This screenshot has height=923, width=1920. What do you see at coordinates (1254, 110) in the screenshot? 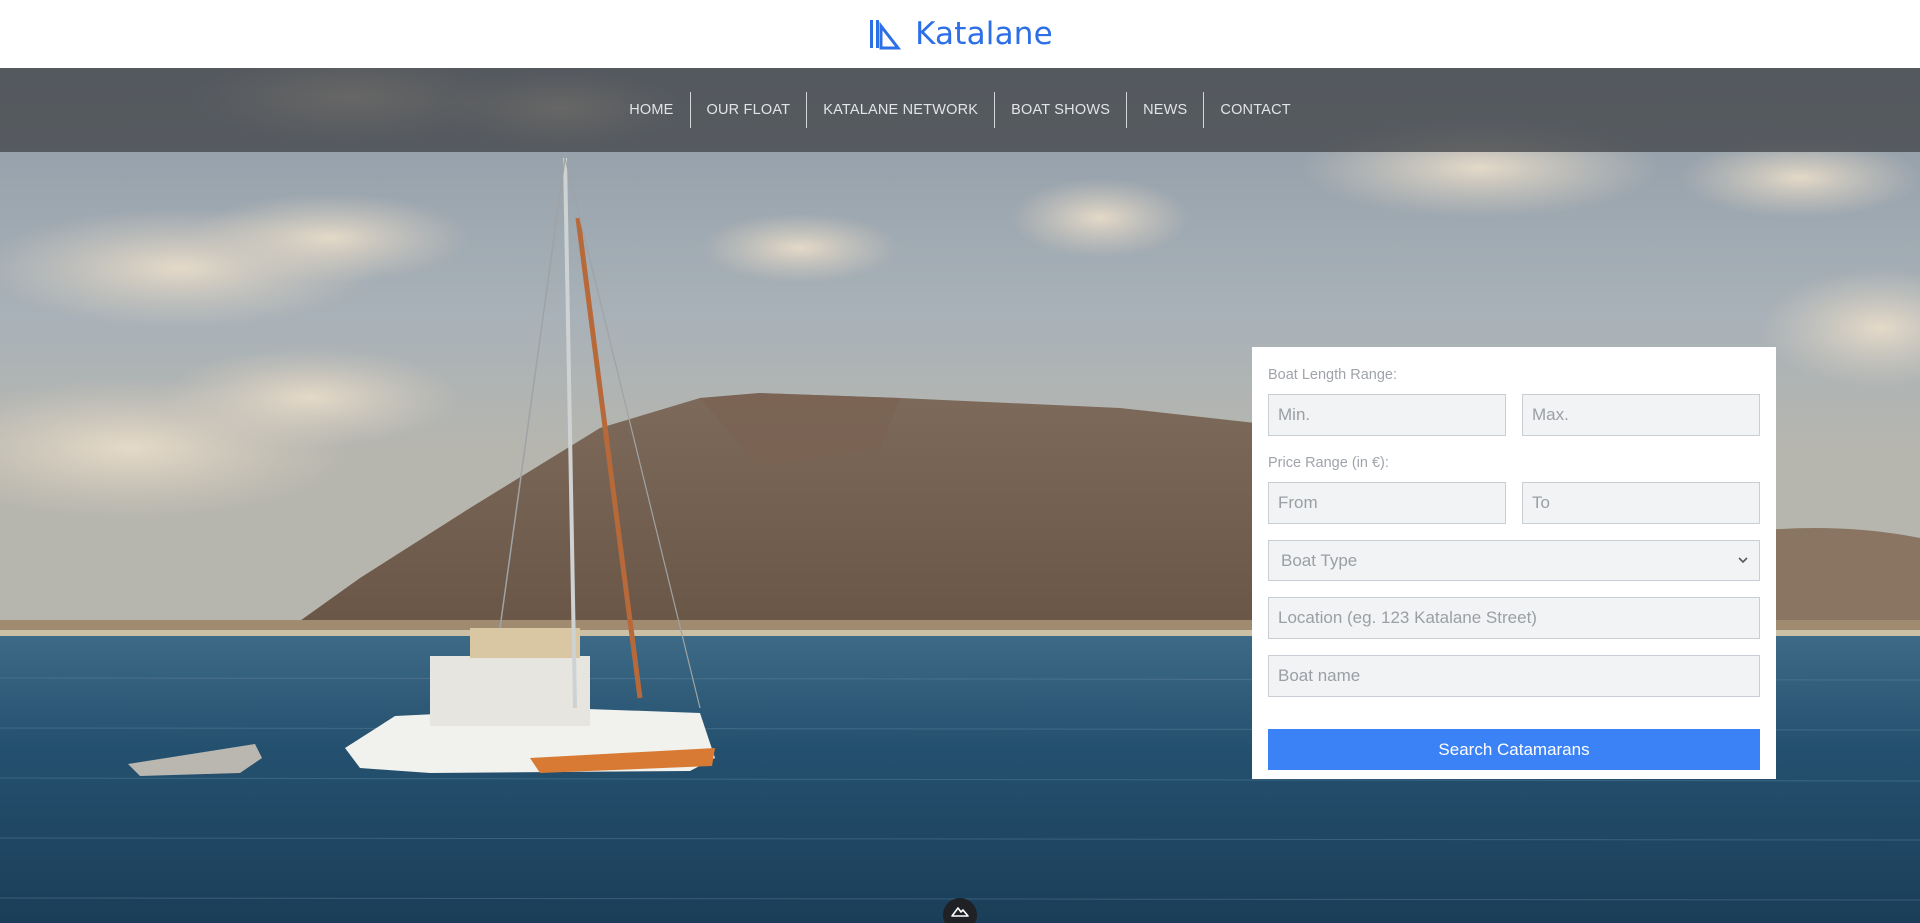
I see `nav-item-contact: CONTACT` at bounding box center [1254, 110].